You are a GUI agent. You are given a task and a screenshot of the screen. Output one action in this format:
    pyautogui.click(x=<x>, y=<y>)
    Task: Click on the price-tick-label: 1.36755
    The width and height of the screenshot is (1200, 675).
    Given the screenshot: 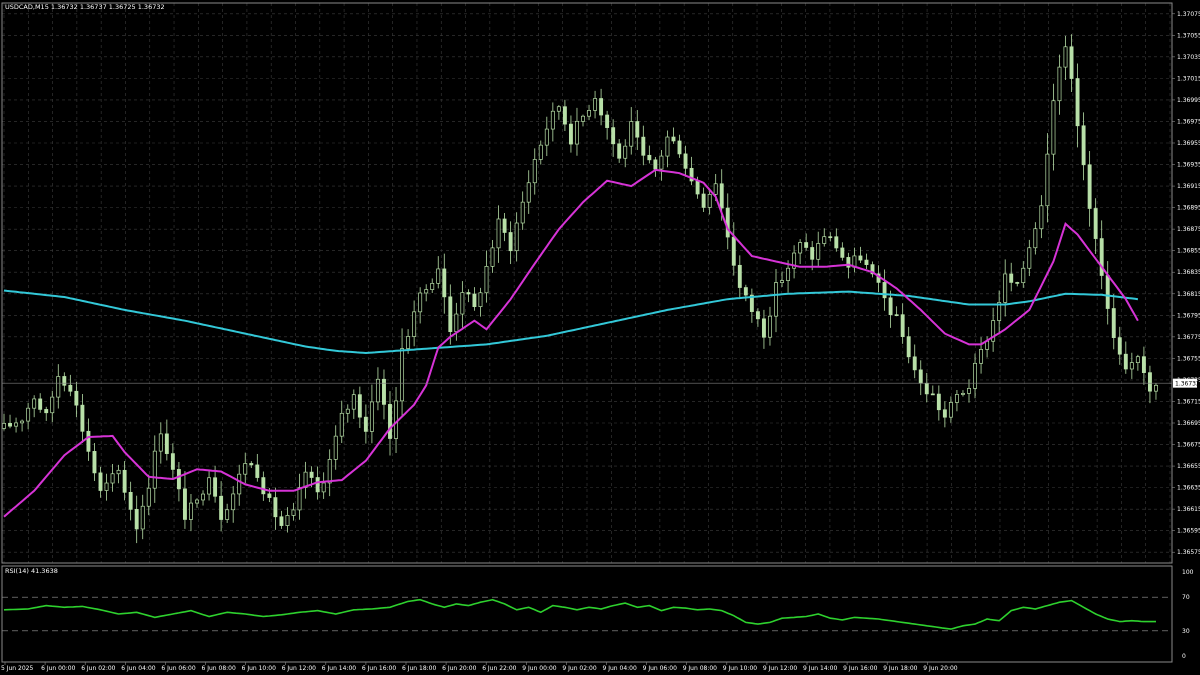 What is the action you would take?
    pyautogui.click(x=1188, y=358)
    